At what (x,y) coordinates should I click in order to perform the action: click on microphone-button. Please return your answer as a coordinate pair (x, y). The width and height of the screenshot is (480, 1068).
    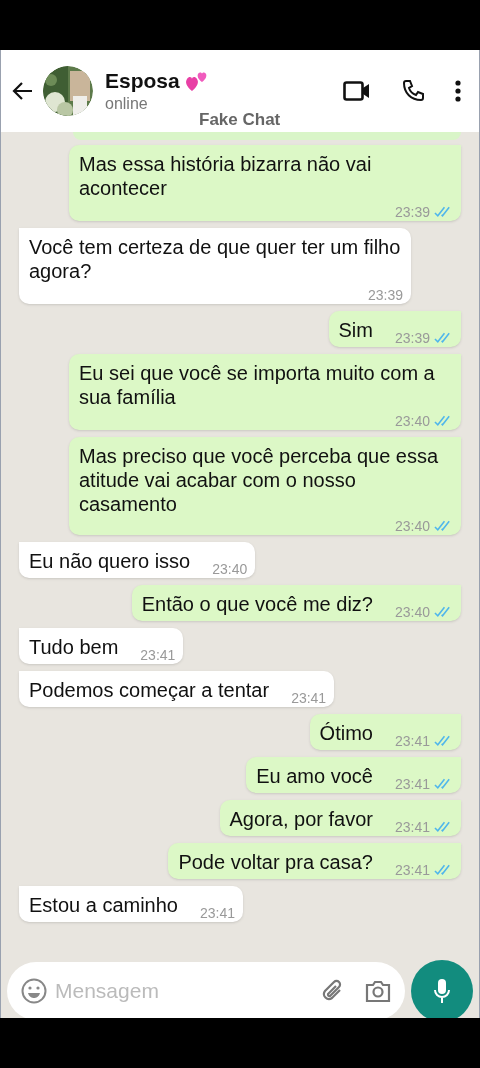
    Looking at the image, I should click on (442, 989).